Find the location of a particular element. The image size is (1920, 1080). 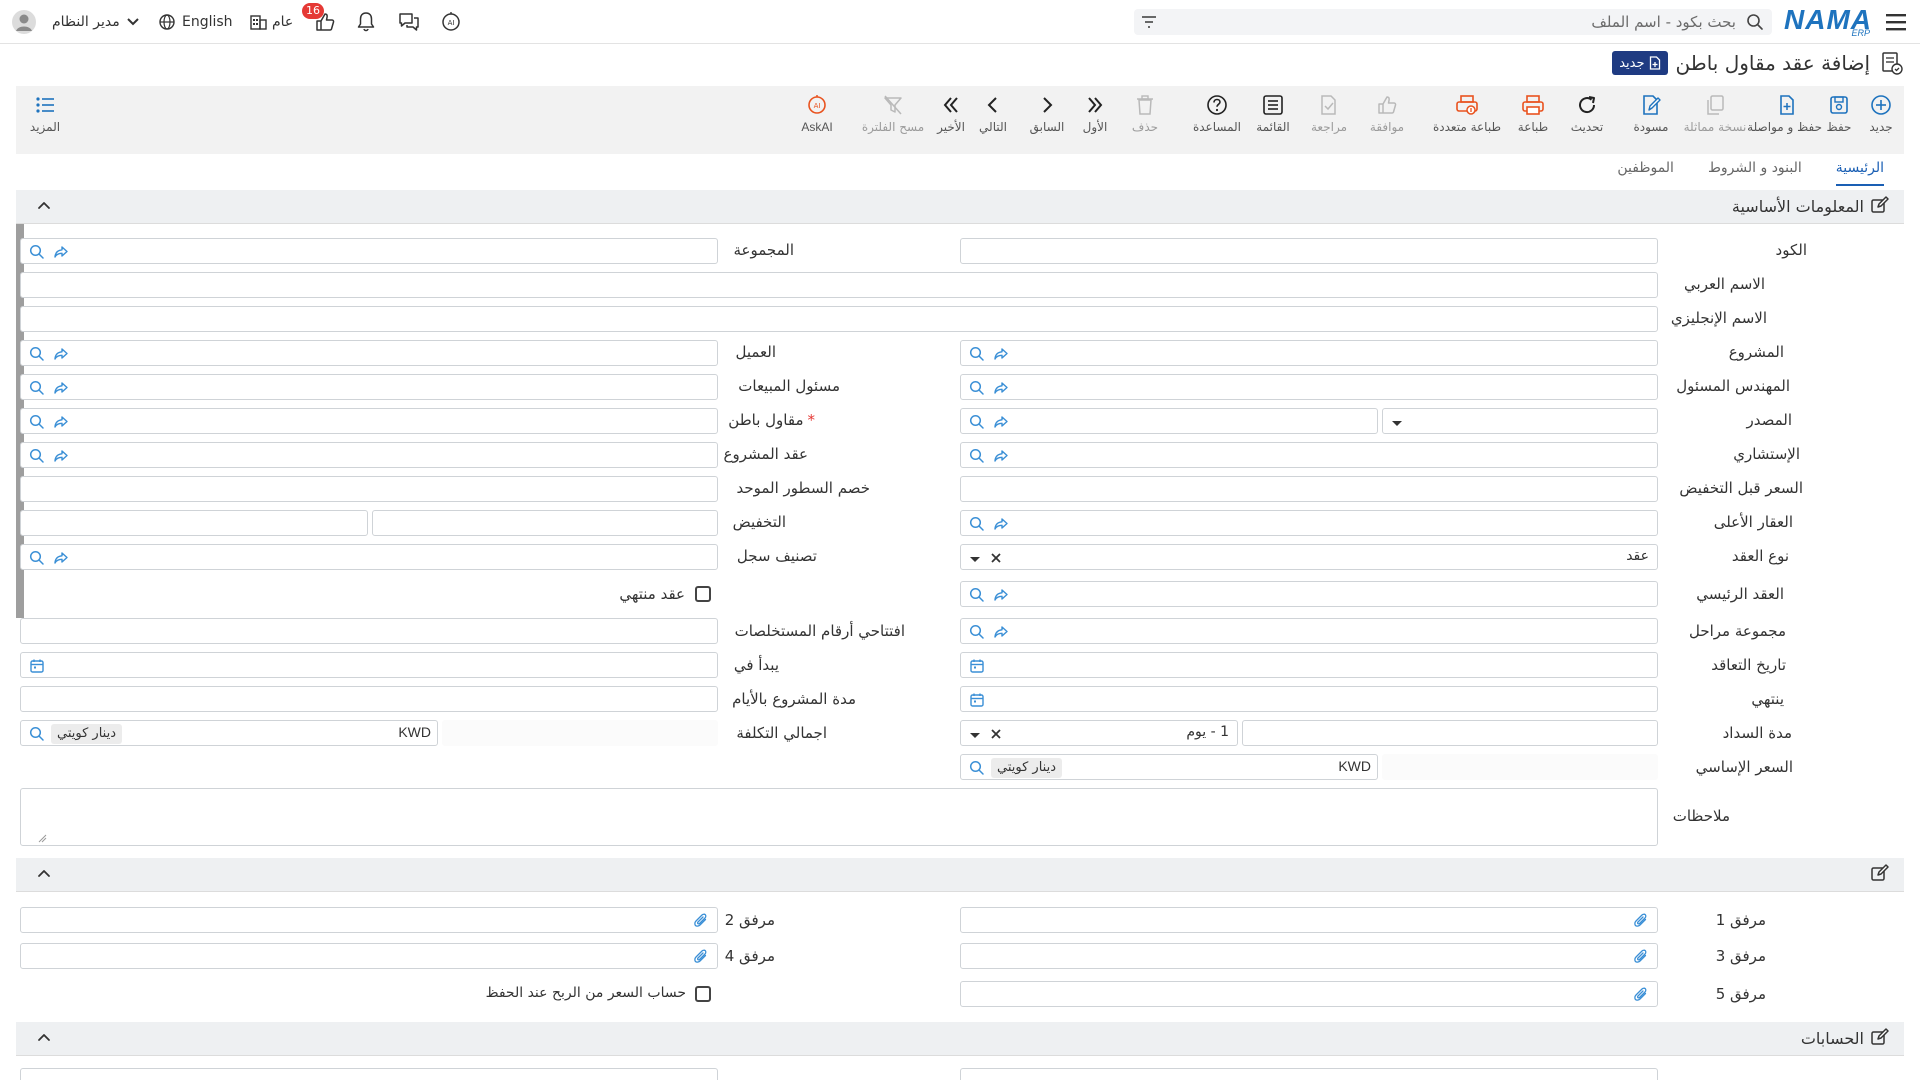

calc-price-checkbox is located at coordinates (703, 994).